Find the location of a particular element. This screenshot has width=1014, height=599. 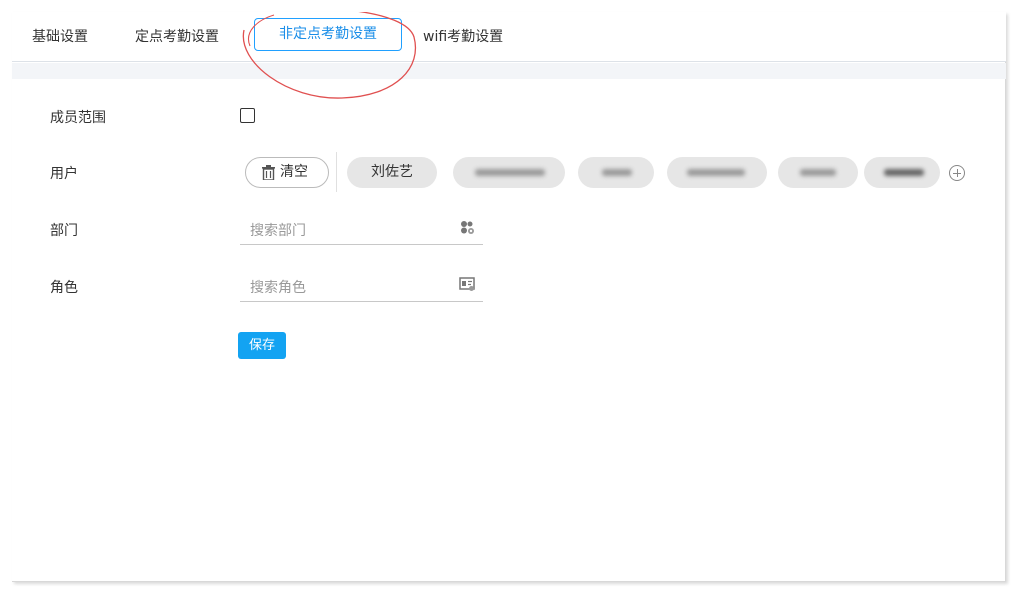

department-label: 部门 is located at coordinates (64, 231).